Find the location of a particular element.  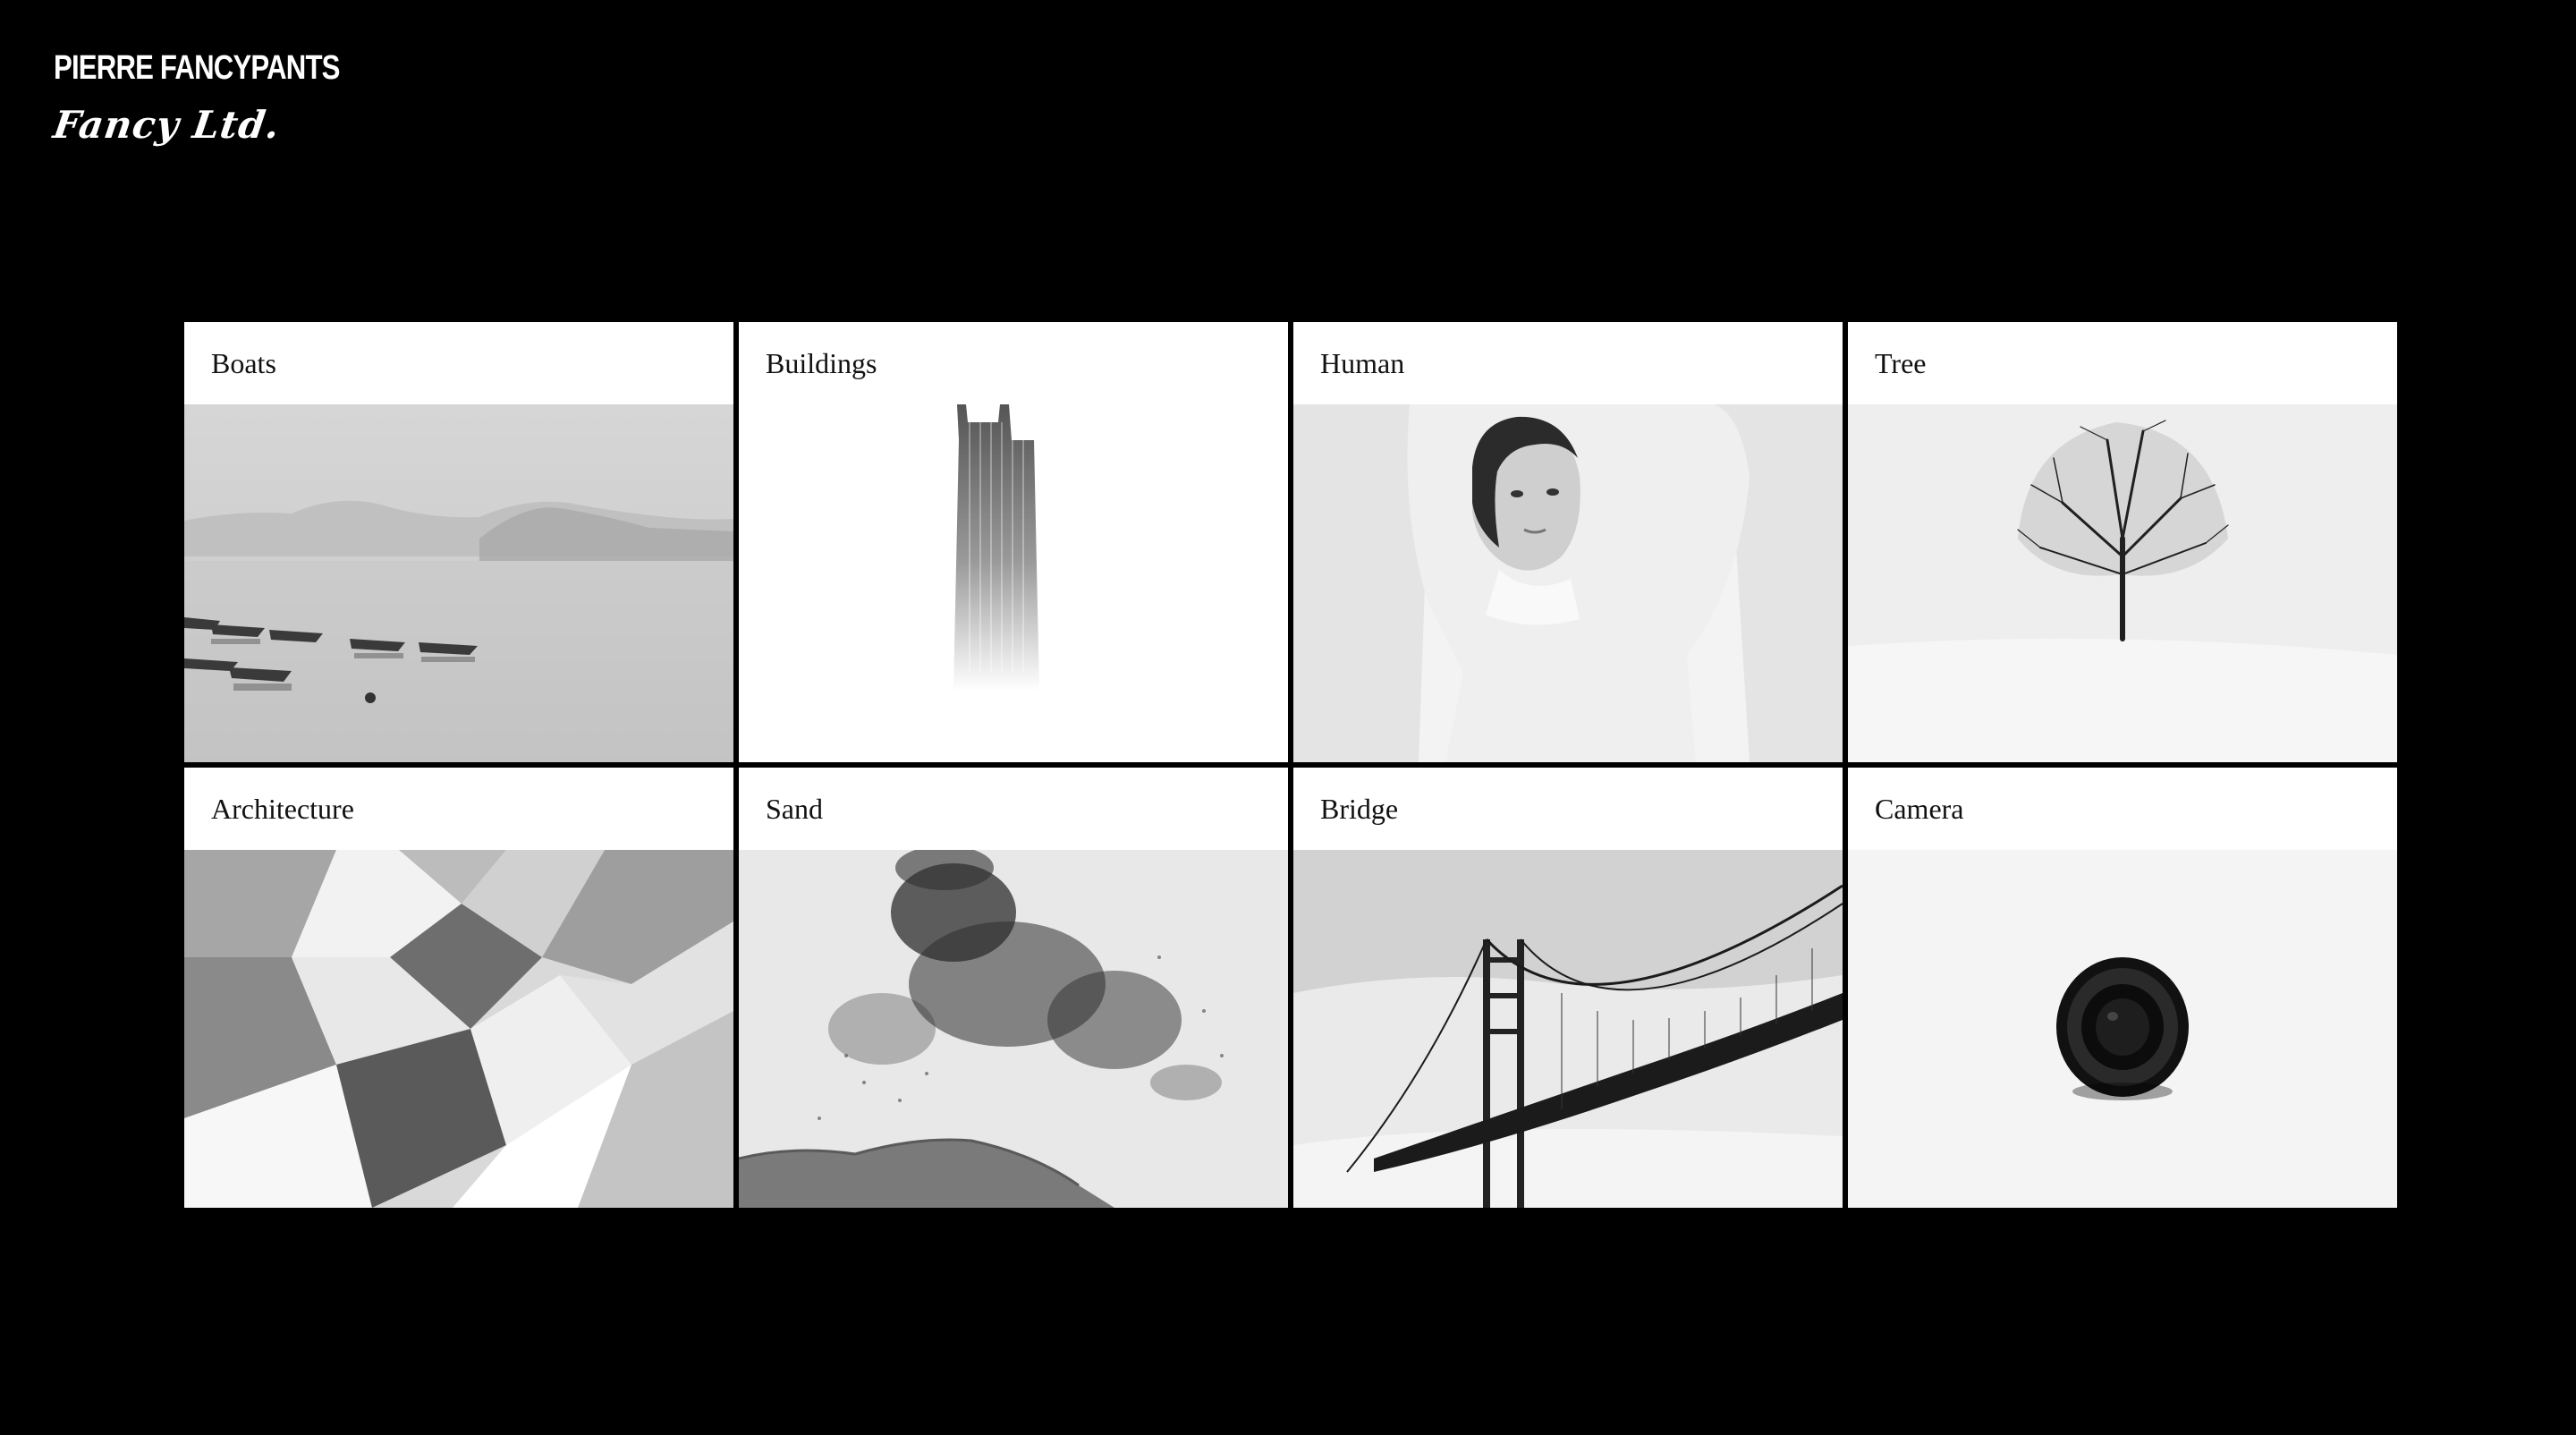

photo-human is located at coordinates (1568, 583).